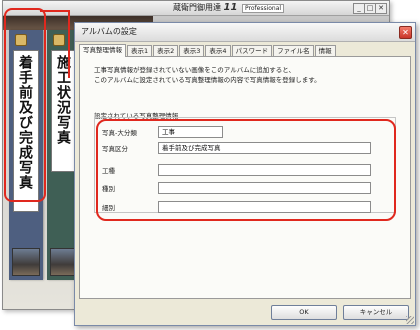 The height and width of the screenshot is (330, 420). What do you see at coordinates (109, 31) in the screenshot?
I see `dialog-title: アルバムの設定` at bounding box center [109, 31].